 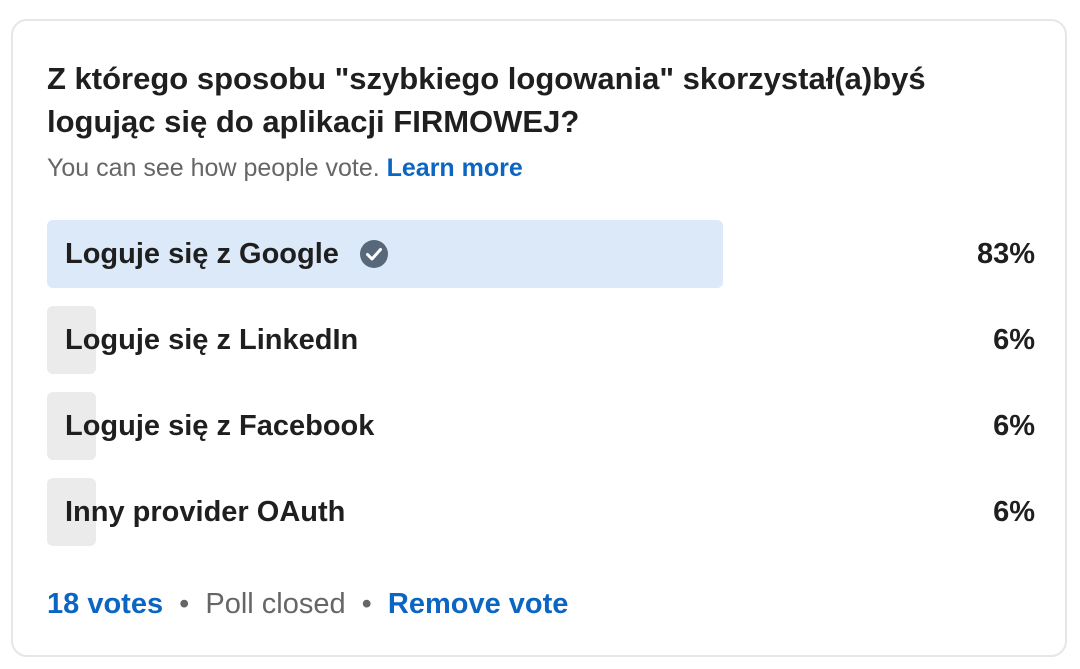 What do you see at coordinates (275, 604) in the screenshot?
I see `poll-status: Poll closed` at bounding box center [275, 604].